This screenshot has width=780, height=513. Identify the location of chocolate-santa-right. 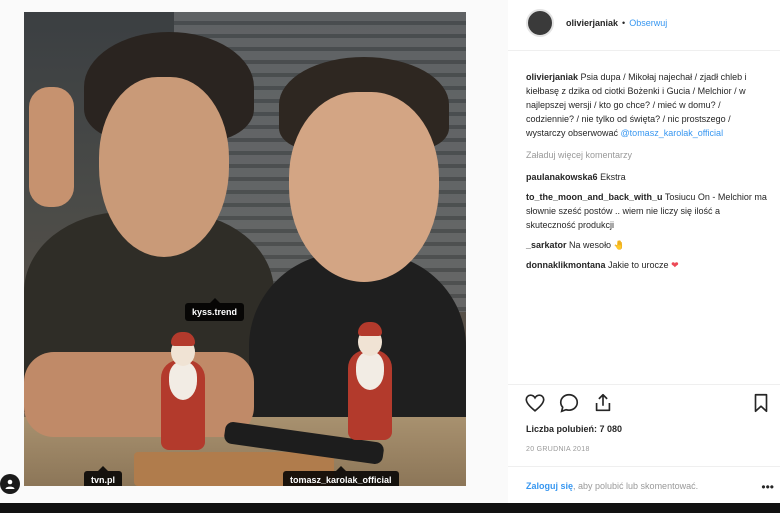
(370, 381).